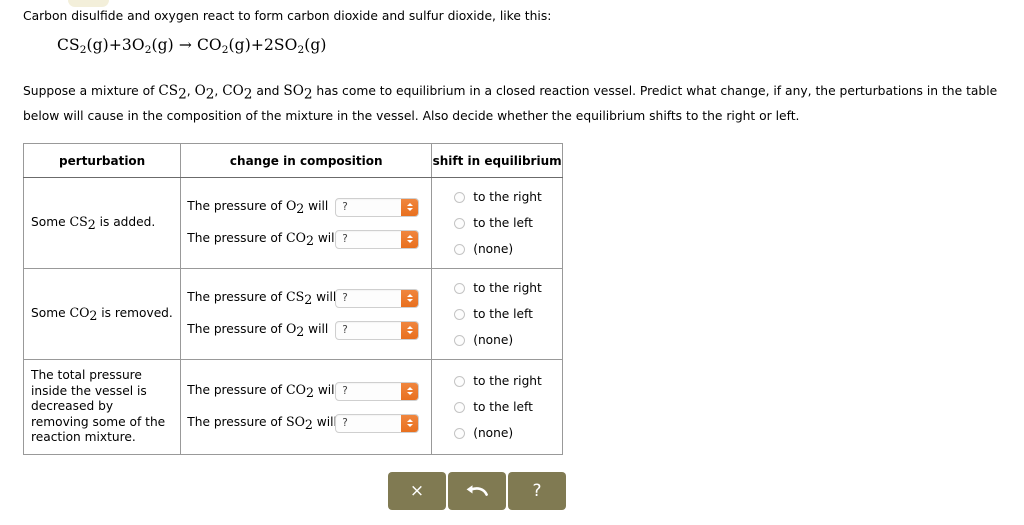  I want to click on help-button: ?, so click(537, 491).